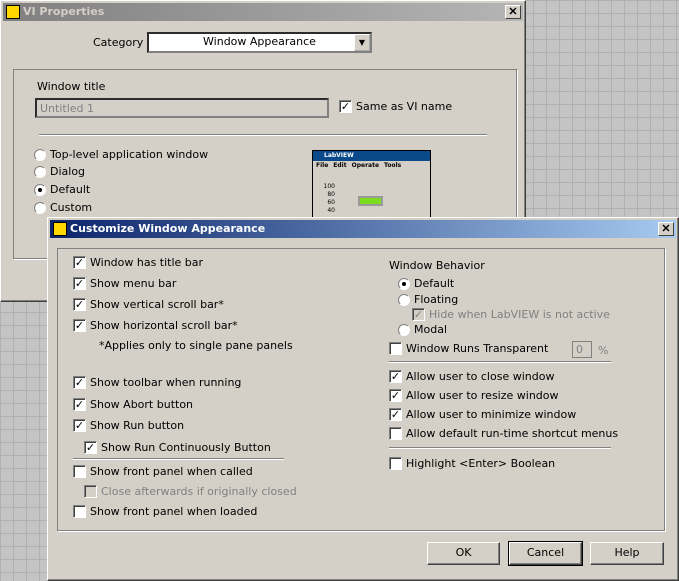 This screenshot has height=581, width=679. Describe the element at coordinates (164, 325) in the screenshot. I see `label: Show horizontal scroll bar*` at that location.